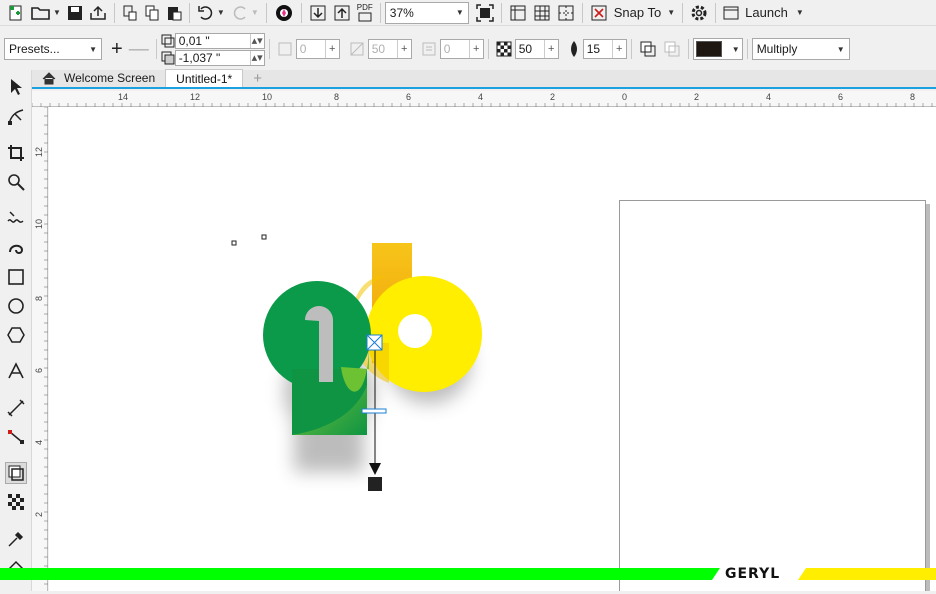 This screenshot has height=594, width=936. Describe the element at coordinates (257, 78) in the screenshot. I see `new-tab-icon: +` at that location.